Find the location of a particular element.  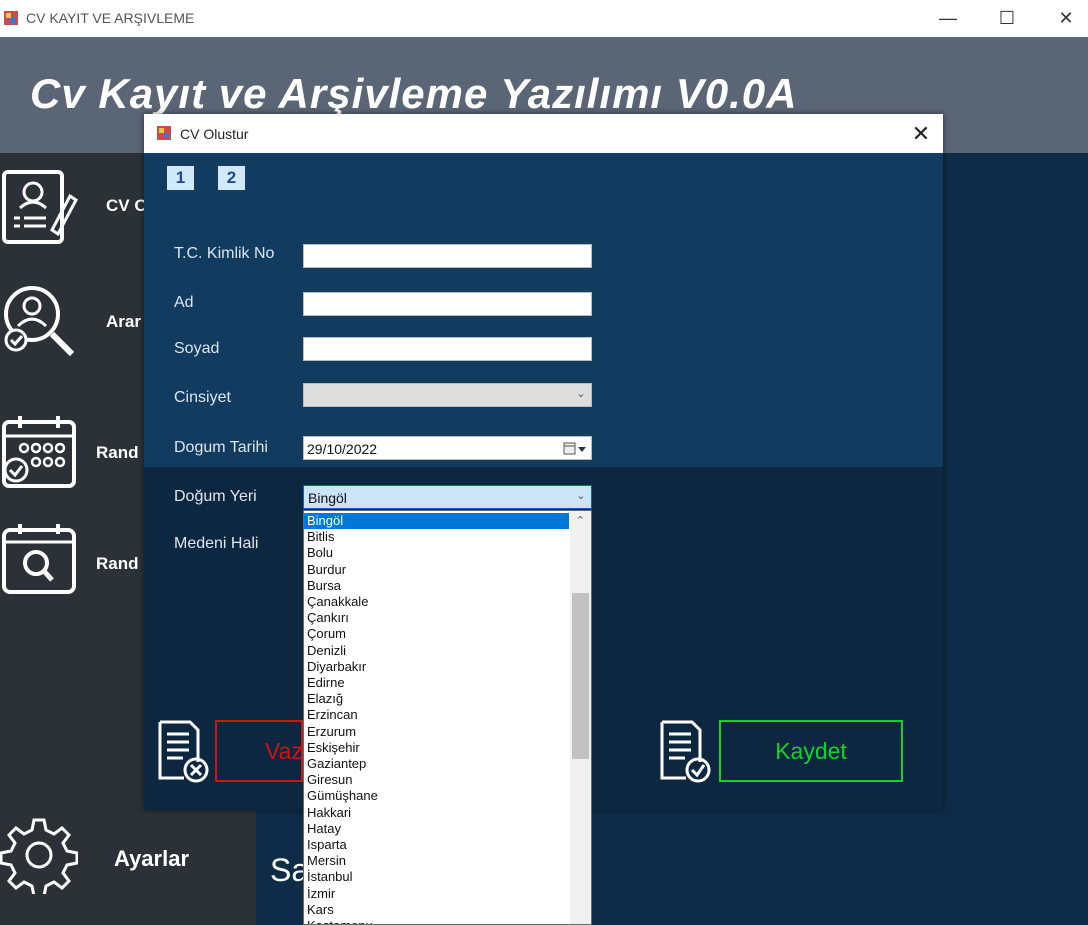

dropdown-item: Çanakkale is located at coordinates (337, 602).